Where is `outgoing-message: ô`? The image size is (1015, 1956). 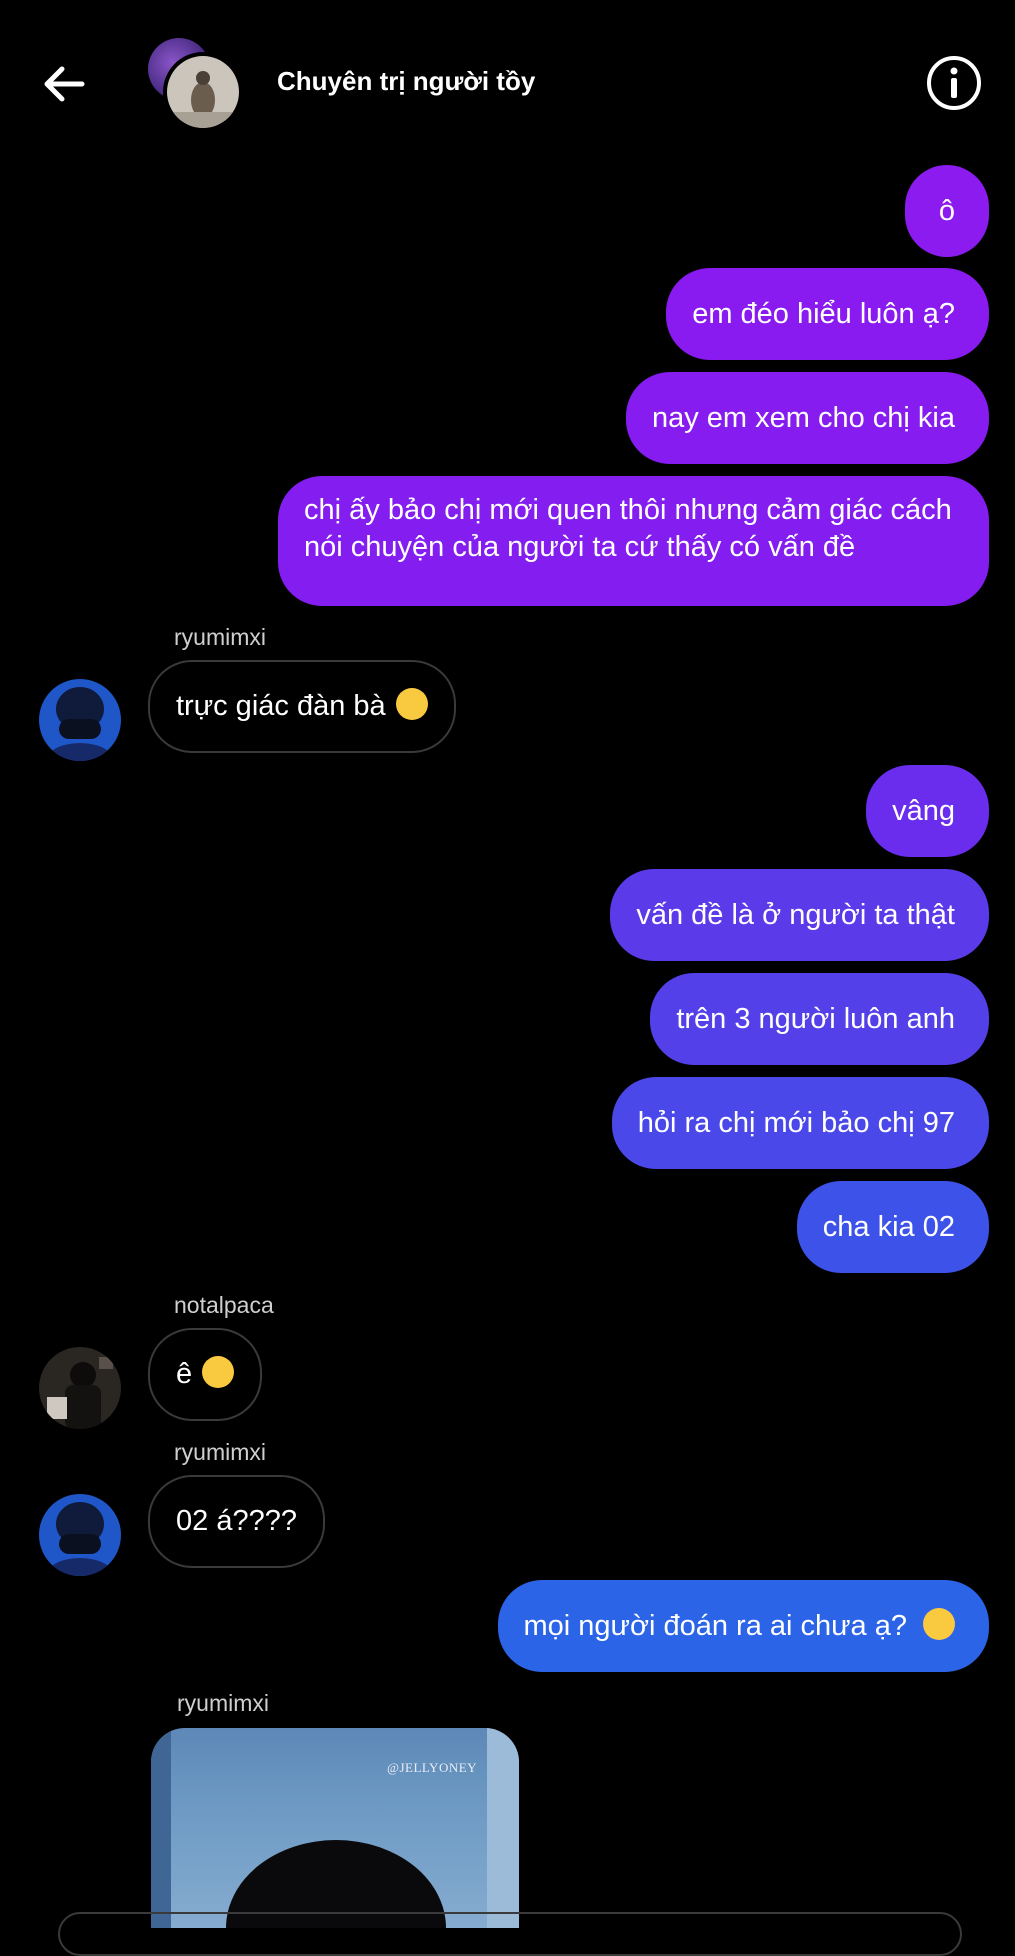 outgoing-message: ô is located at coordinates (946, 211).